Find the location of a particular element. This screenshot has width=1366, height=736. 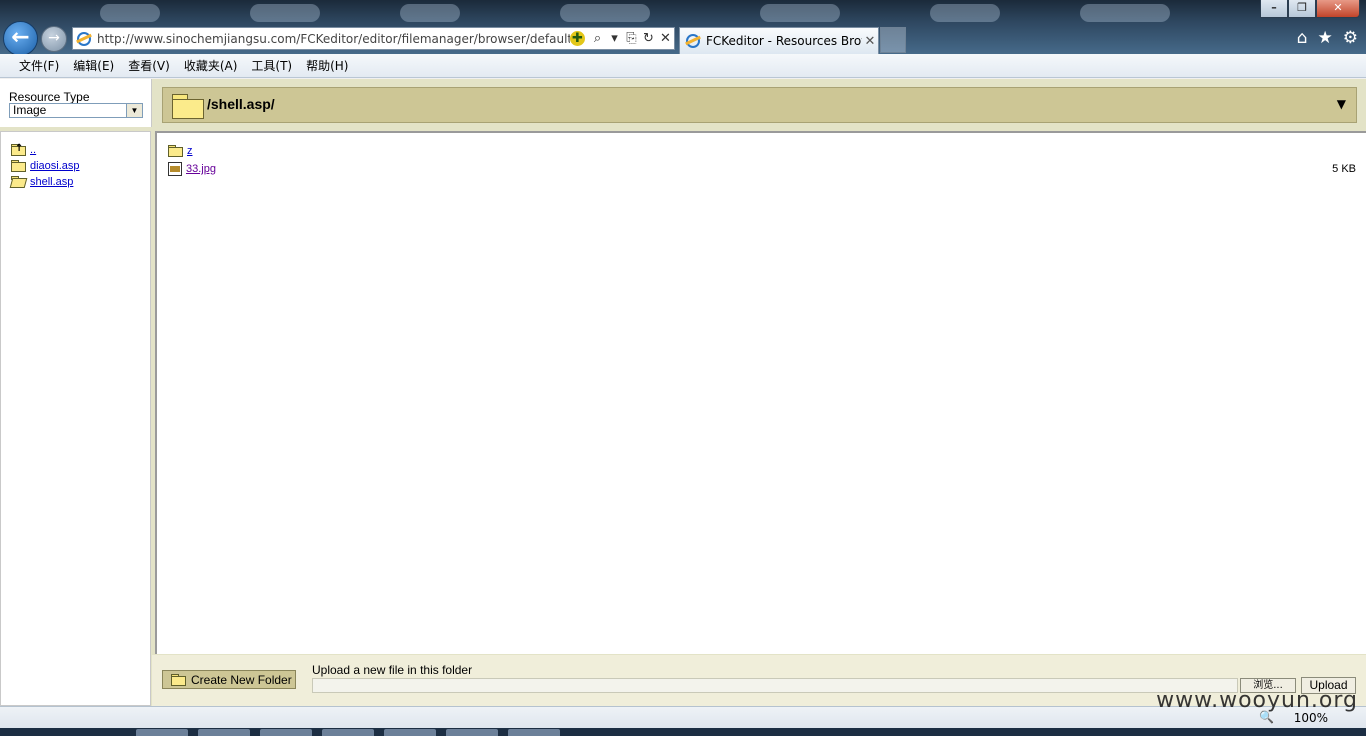

refresh-icon: ↻ is located at coordinates (648, 38).